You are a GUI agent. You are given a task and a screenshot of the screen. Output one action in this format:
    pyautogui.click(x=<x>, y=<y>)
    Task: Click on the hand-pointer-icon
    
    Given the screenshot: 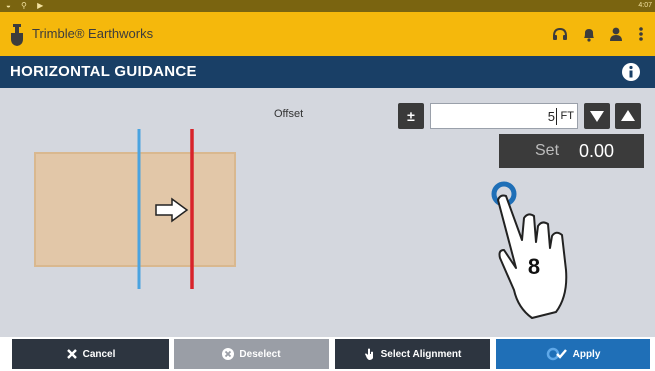 What is the action you would take?
    pyautogui.click(x=368, y=354)
    